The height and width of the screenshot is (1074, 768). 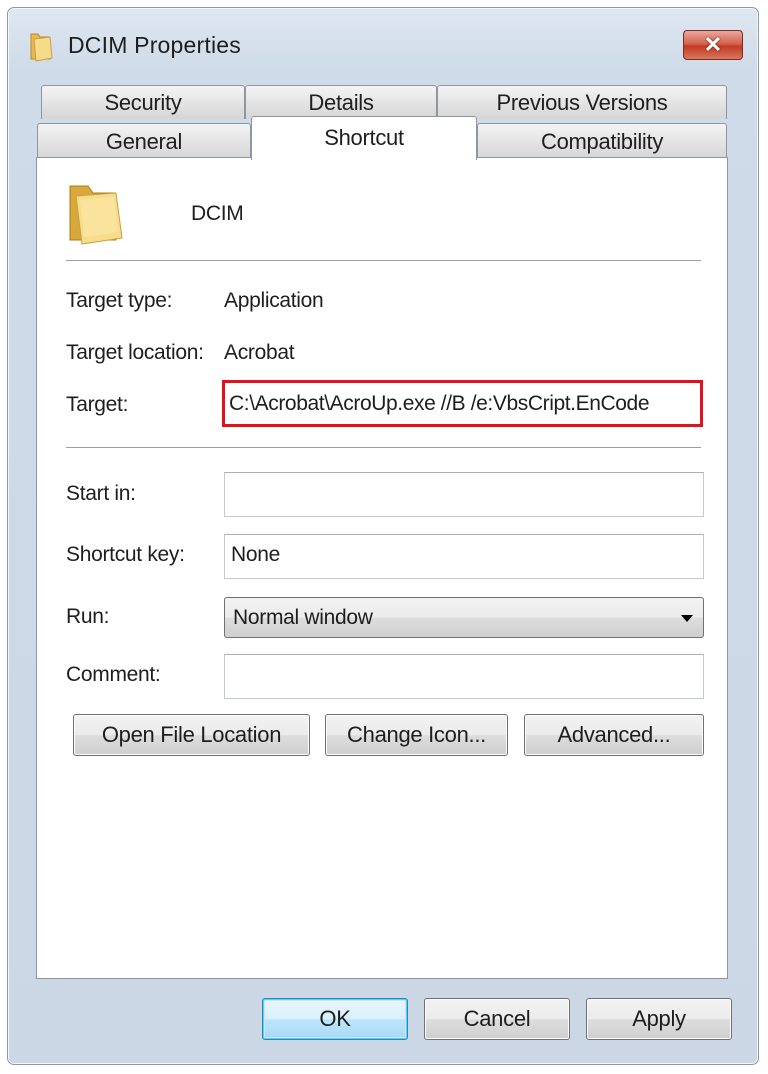 I want to click on run-dropdown: Normal window, so click(x=464, y=617).